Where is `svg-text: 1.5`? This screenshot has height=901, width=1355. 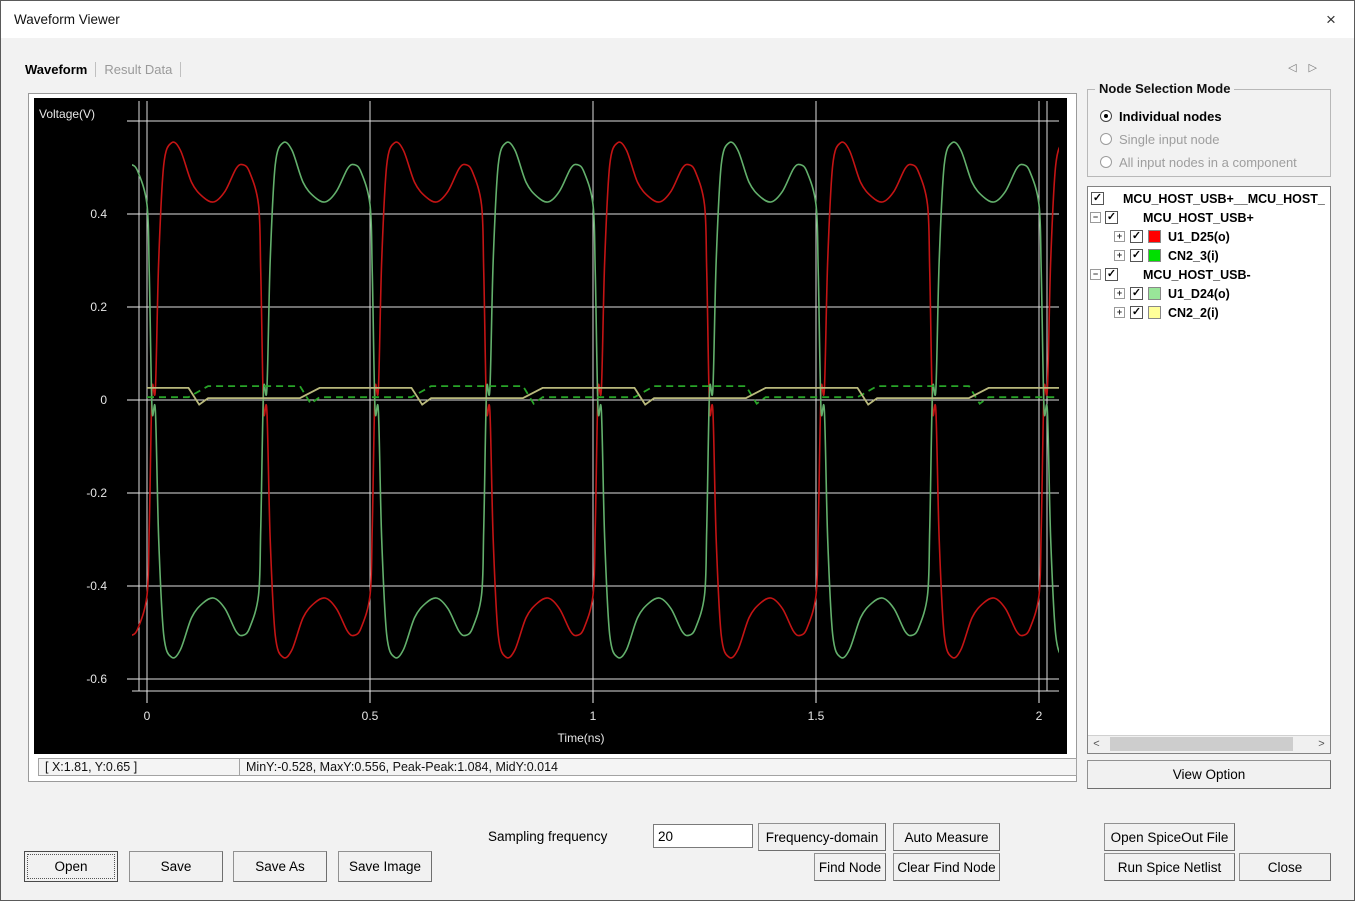 svg-text: 1.5 is located at coordinates (816, 716).